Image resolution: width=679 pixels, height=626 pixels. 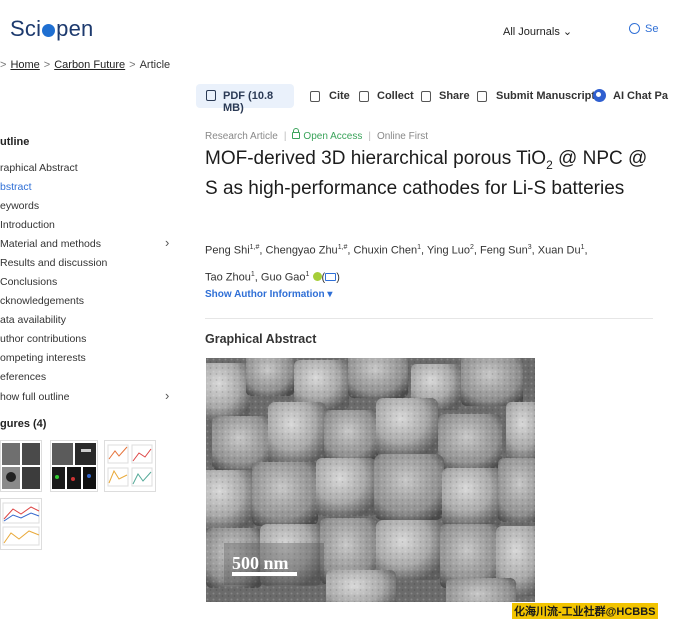 What do you see at coordinates (27, 225) in the screenshot?
I see `outline-item-introduction: Introduction` at bounding box center [27, 225].